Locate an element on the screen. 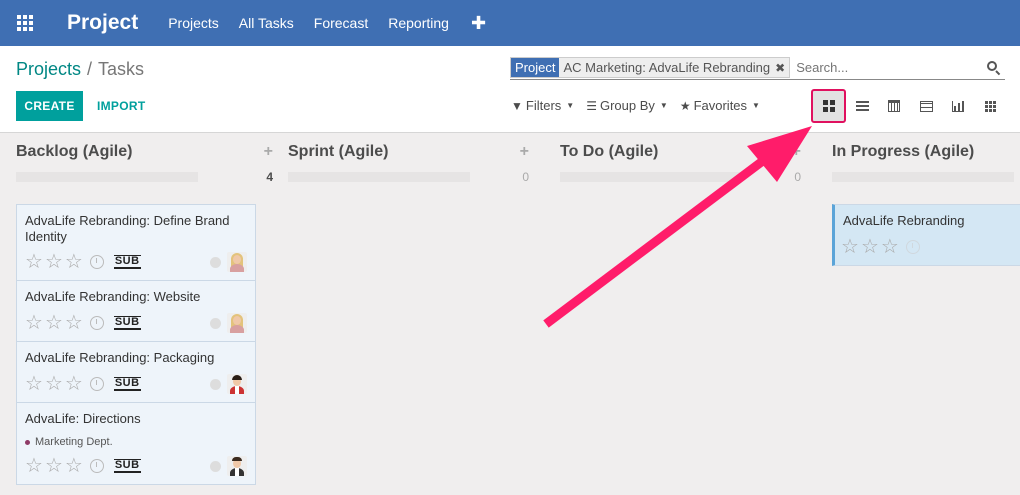  facet-remove-icon: ✖ is located at coordinates (780, 68).